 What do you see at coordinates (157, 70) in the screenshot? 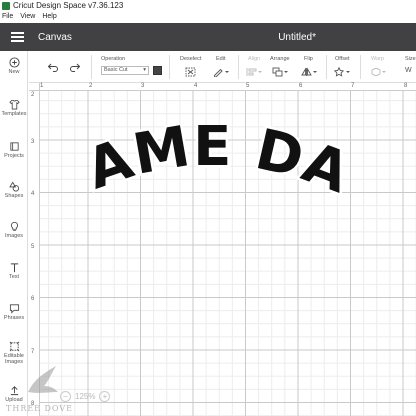
I see `color-swatch` at bounding box center [157, 70].